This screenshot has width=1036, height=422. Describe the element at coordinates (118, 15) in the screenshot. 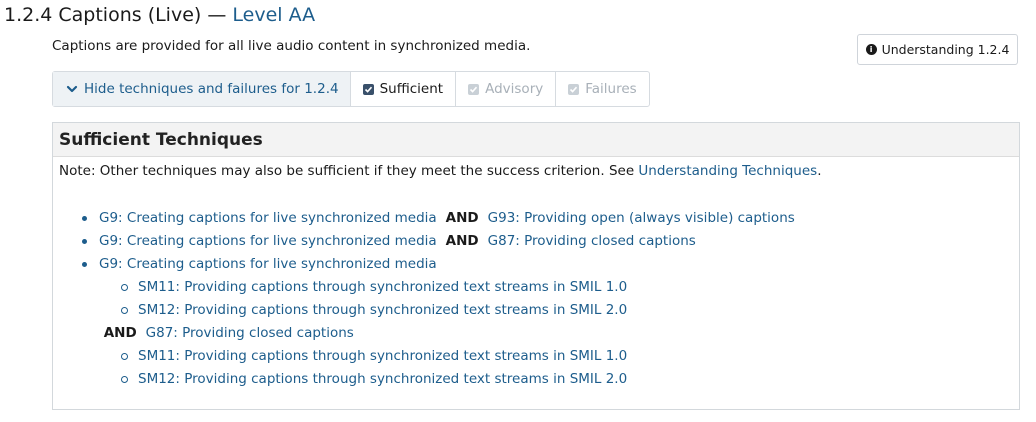

I see `title-prefix: 1.2.4 Captions (Live) —` at that location.